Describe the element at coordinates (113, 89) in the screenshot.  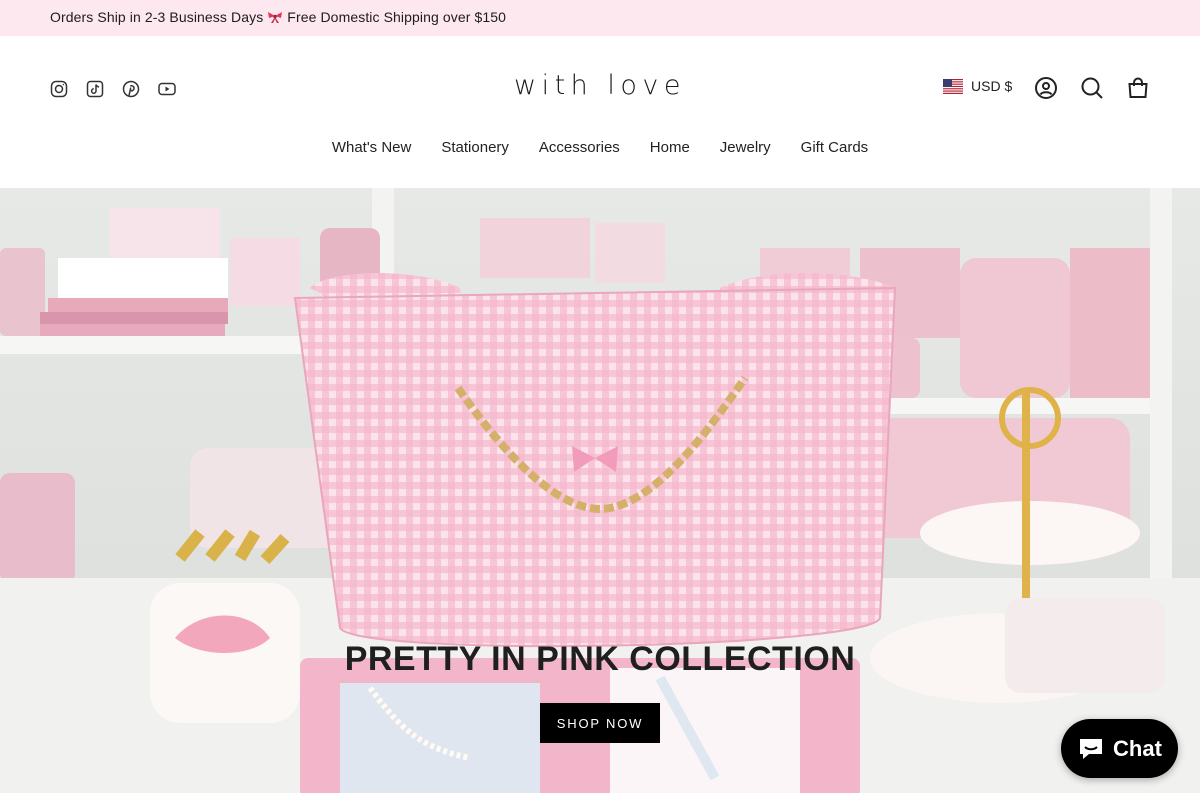
I see `social-links` at that location.